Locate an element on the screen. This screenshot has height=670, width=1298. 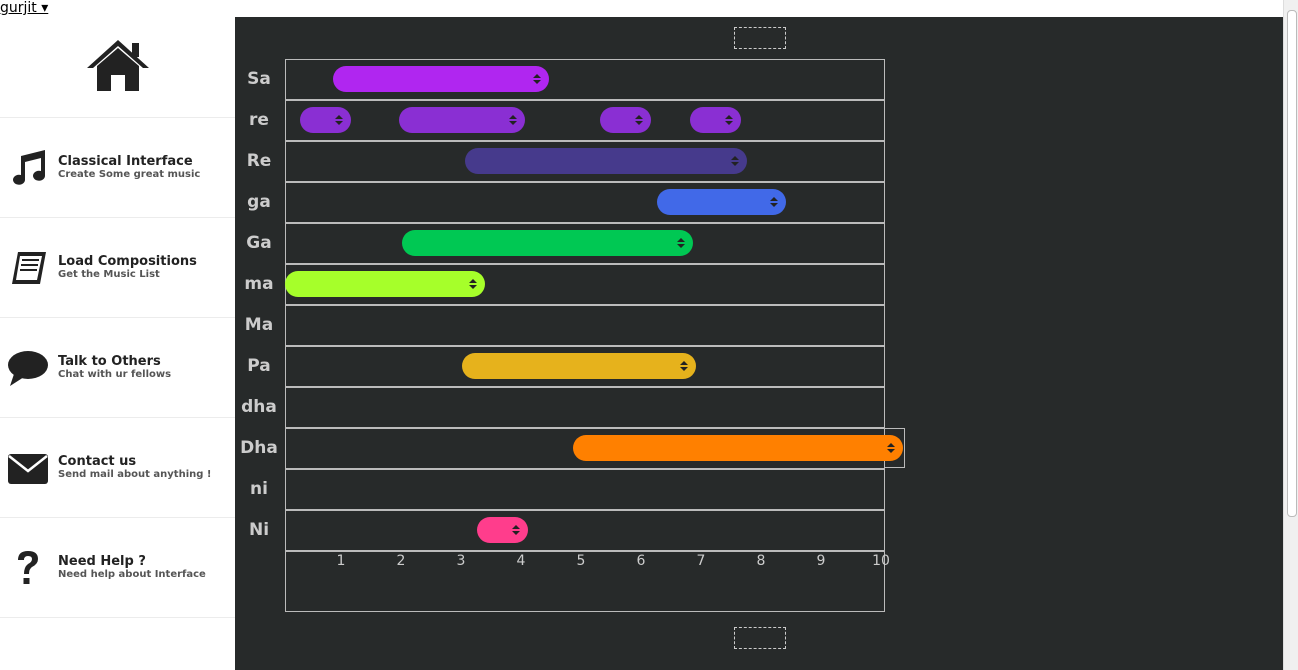
note-bar-sa is located at coordinates (441, 79).